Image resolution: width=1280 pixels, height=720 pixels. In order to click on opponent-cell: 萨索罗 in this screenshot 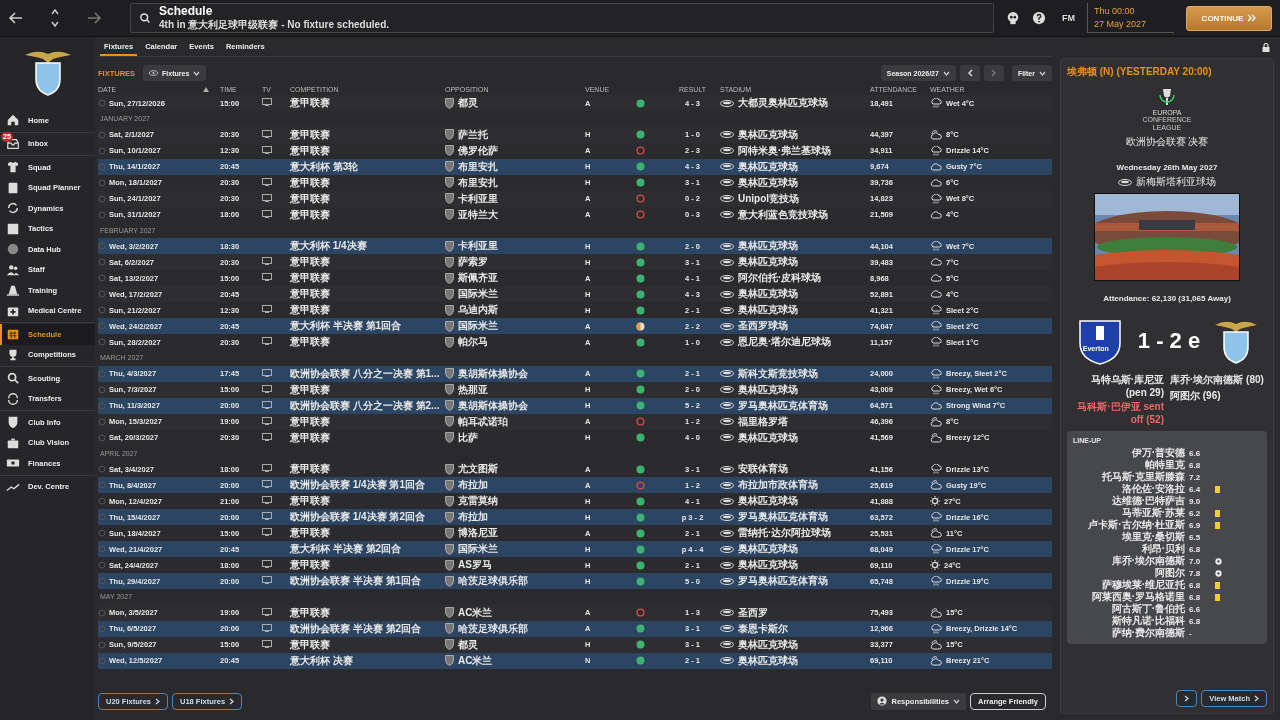, I will do `click(473, 262)`.